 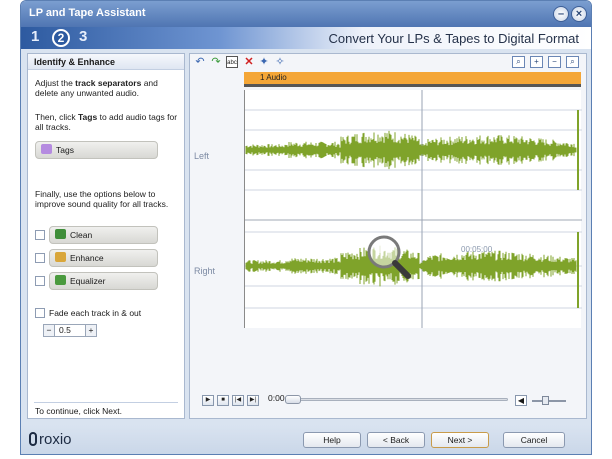 What do you see at coordinates (536, 62) in the screenshot?
I see `zoom-in-icon: +` at bounding box center [536, 62].